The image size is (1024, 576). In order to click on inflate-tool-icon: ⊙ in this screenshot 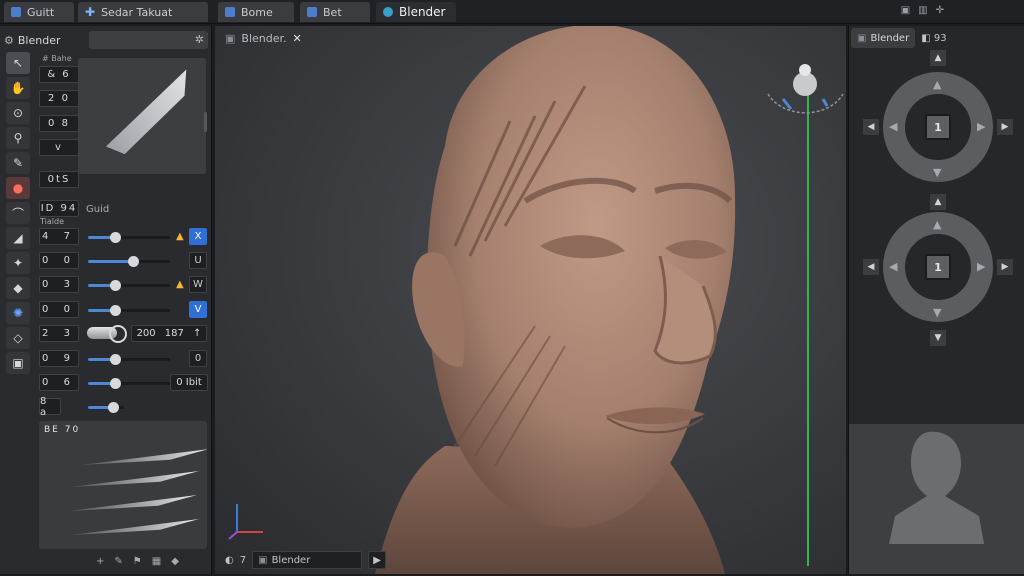, I will do `click(18, 113)`.